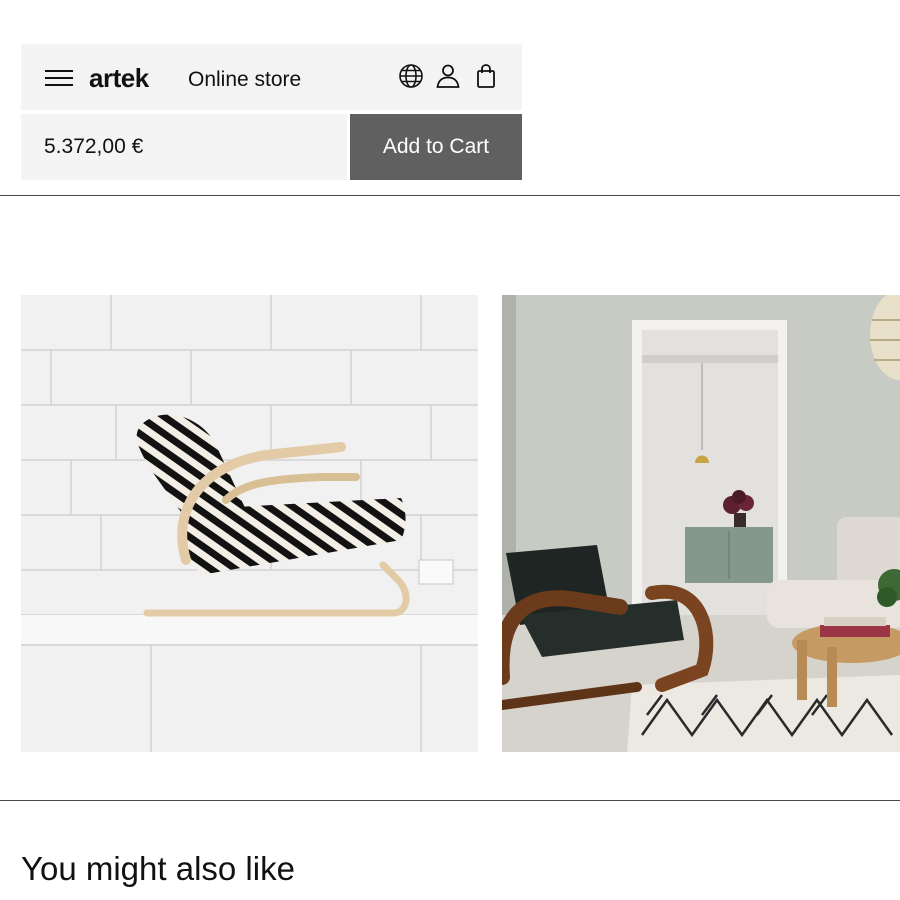 This screenshot has height=900, width=900. I want to click on hamburger-menu-icon, so click(59, 78).